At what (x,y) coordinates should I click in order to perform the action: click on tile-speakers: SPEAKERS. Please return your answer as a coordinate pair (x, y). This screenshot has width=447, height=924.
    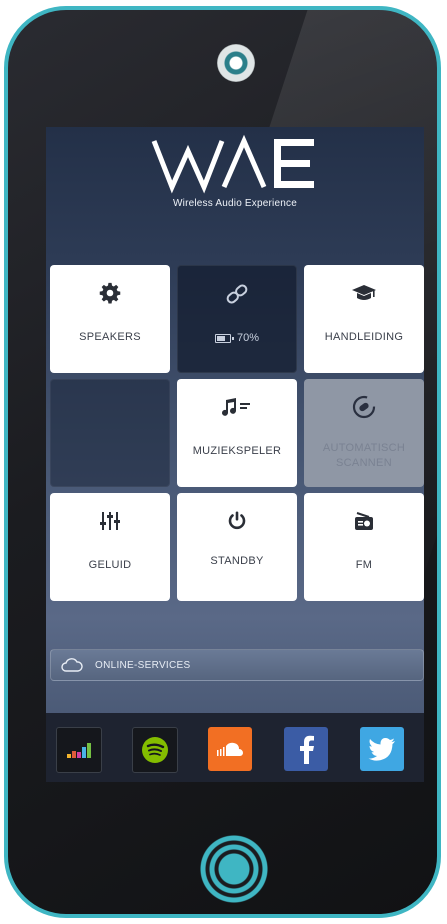
    Looking at the image, I should click on (110, 319).